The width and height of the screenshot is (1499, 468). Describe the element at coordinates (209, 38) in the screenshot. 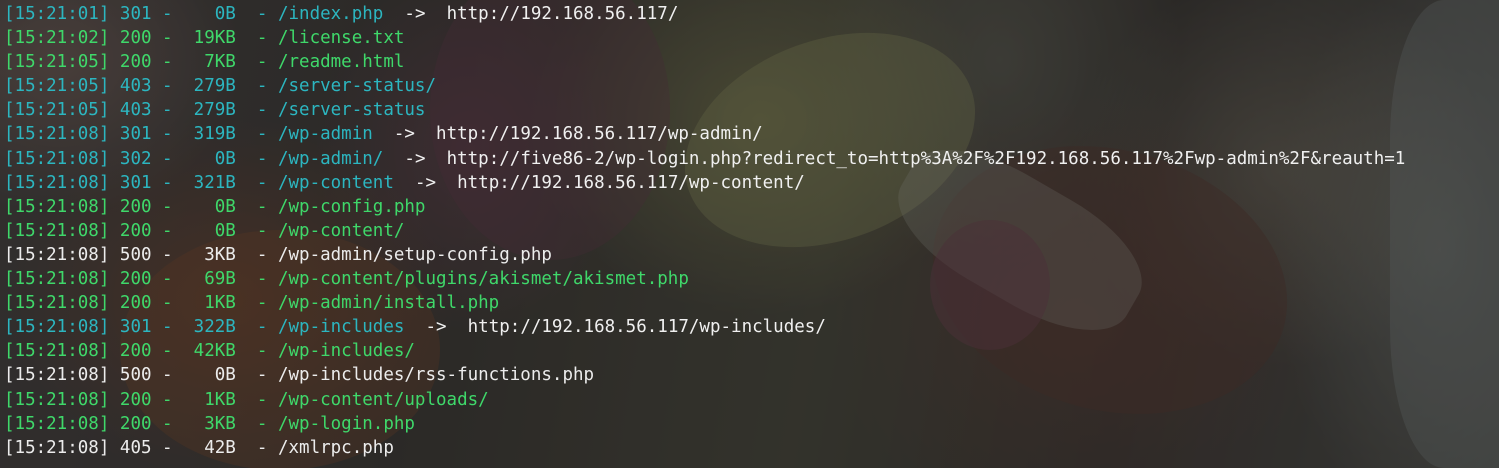

I see `log-response-size: 19KB` at that location.